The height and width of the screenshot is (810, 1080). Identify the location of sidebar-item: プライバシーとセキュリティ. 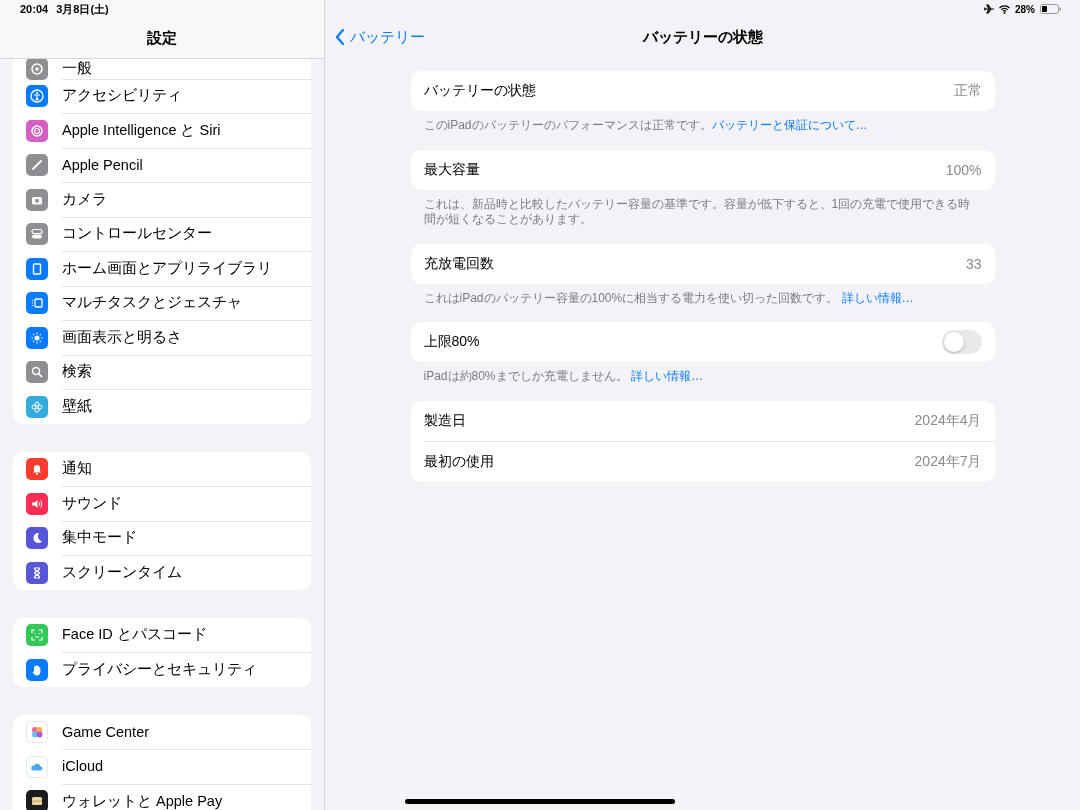
(162, 669).